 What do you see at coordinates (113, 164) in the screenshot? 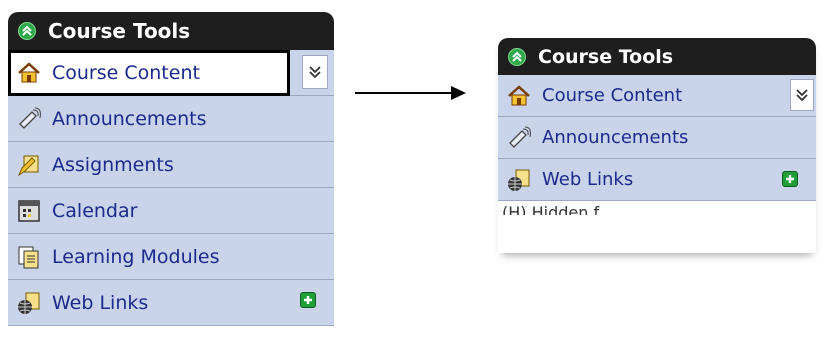
I see `sidebar-item-label: Assignments` at bounding box center [113, 164].